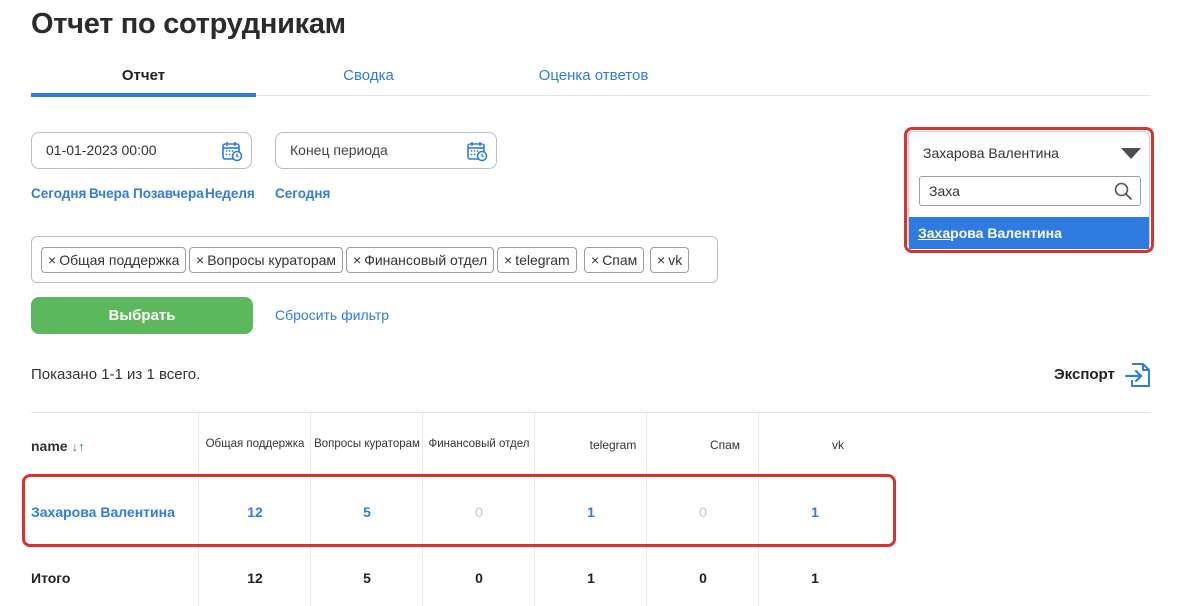  I want to click on tag-label: telegram, so click(542, 260).